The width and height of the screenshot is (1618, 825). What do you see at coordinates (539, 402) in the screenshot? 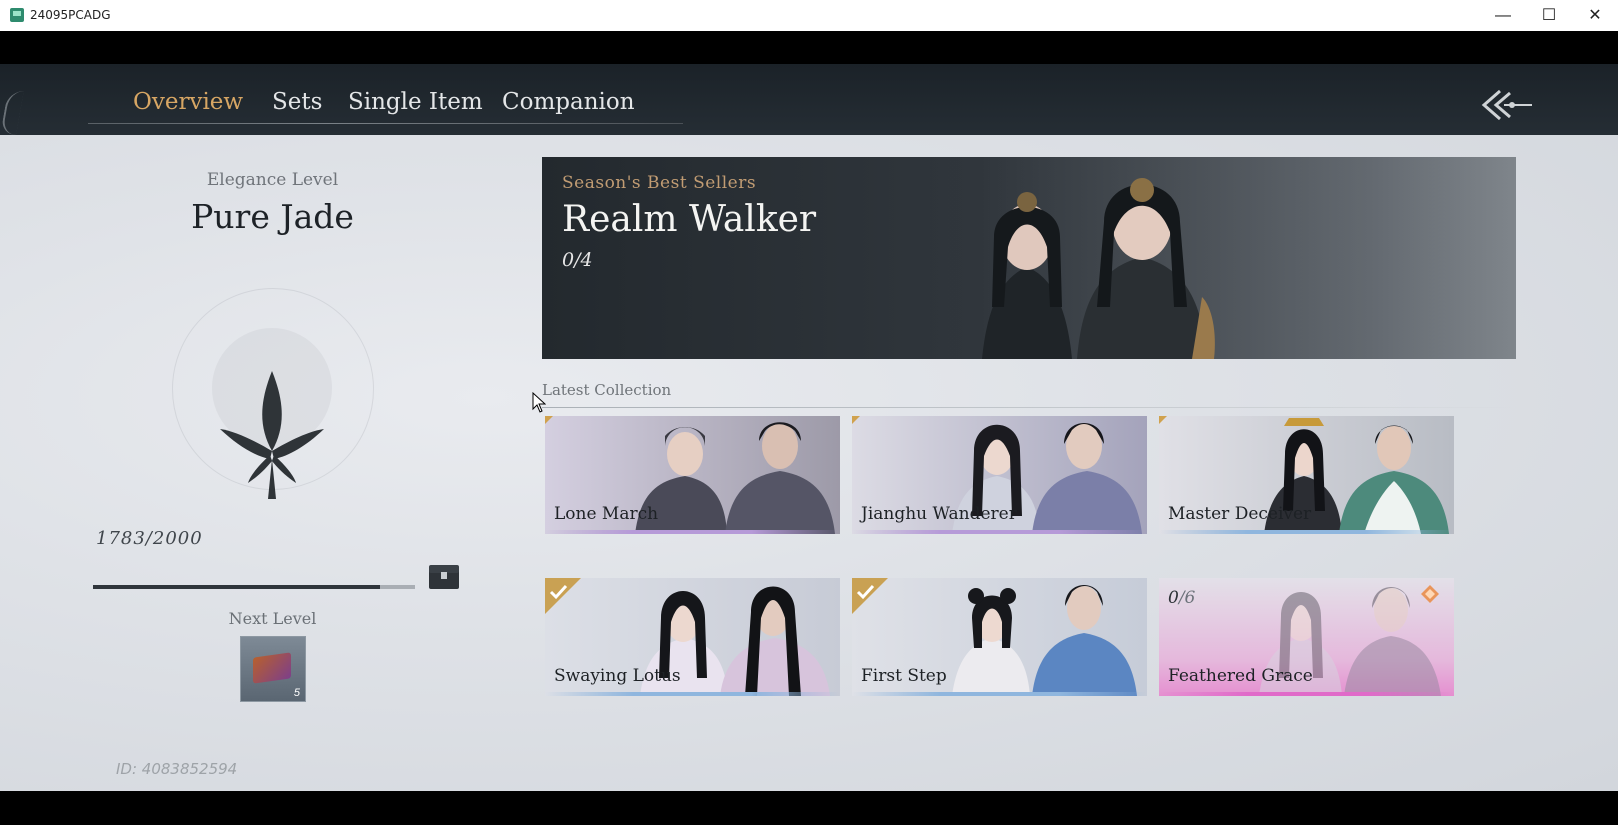
I see `mouse-cursor-icon` at bounding box center [539, 402].